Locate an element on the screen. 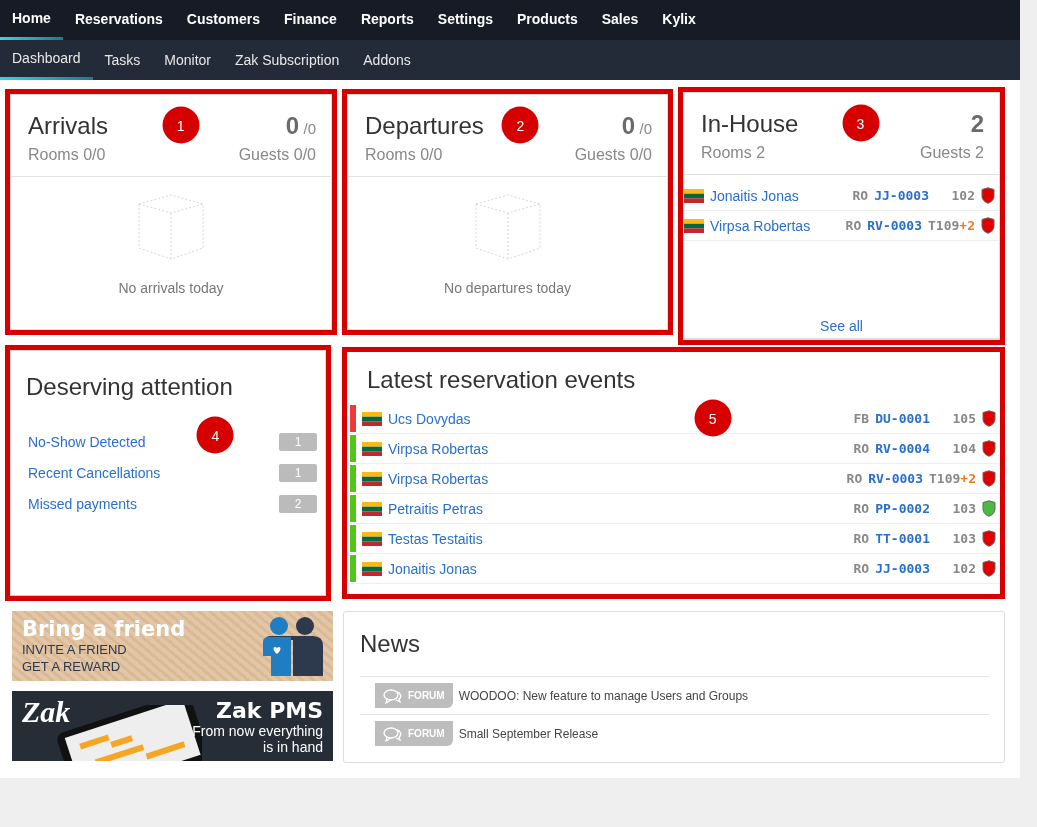  promo-banner: Zak Zak PMS From now everything is in hand is located at coordinates (172, 726).